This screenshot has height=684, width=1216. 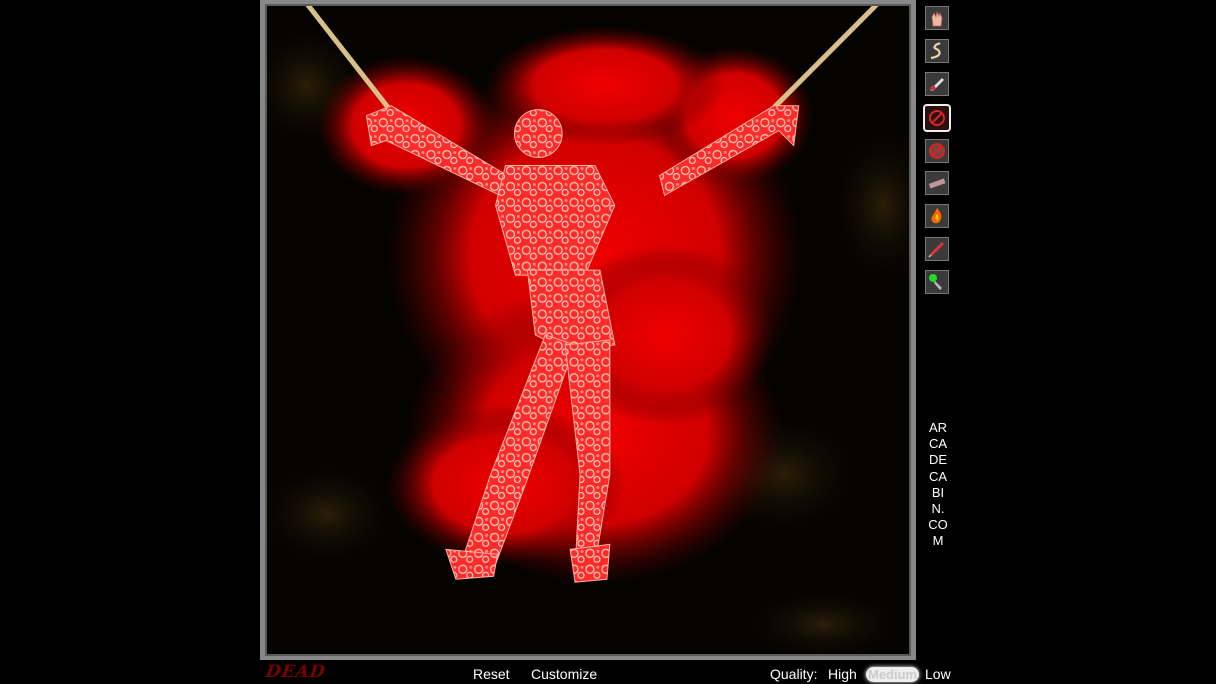 What do you see at coordinates (937, 282) in the screenshot?
I see `acid-tool-icon` at bounding box center [937, 282].